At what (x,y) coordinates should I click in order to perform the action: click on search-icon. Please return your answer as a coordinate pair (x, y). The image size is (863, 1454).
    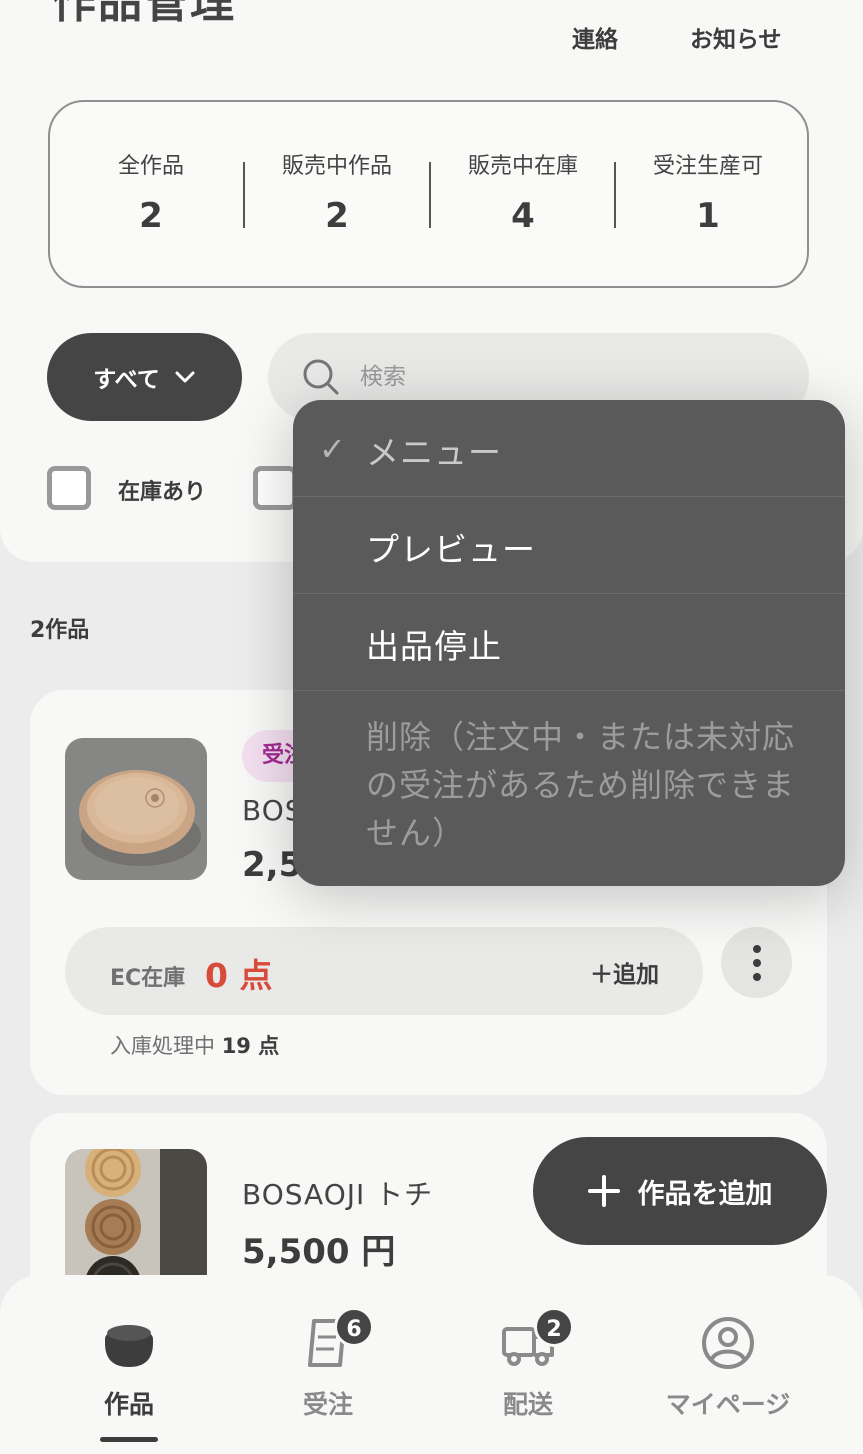
    Looking at the image, I should click on (321, 377).